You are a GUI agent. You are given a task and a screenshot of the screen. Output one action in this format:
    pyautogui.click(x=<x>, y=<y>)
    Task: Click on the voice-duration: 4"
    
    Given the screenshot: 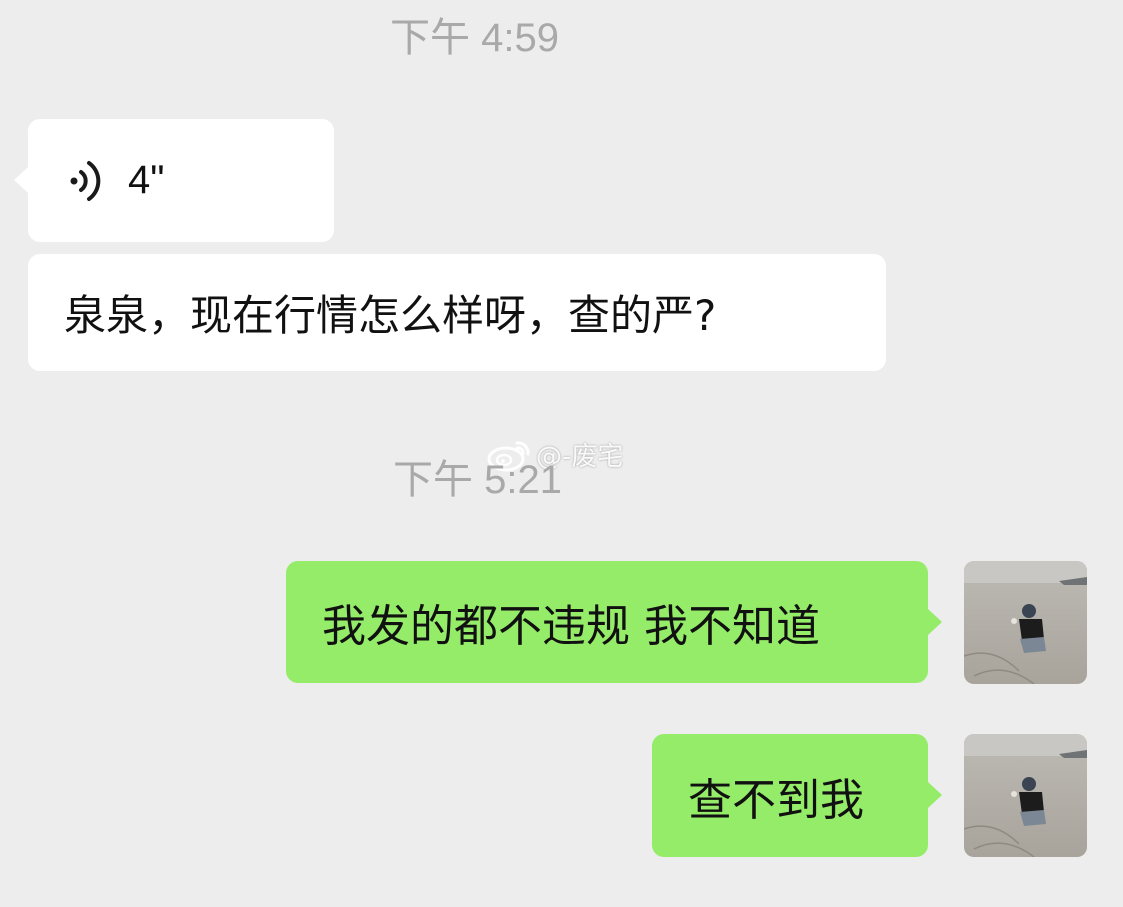 What is the action you would take?
    pyautogui.click(x=146, y=180)
    